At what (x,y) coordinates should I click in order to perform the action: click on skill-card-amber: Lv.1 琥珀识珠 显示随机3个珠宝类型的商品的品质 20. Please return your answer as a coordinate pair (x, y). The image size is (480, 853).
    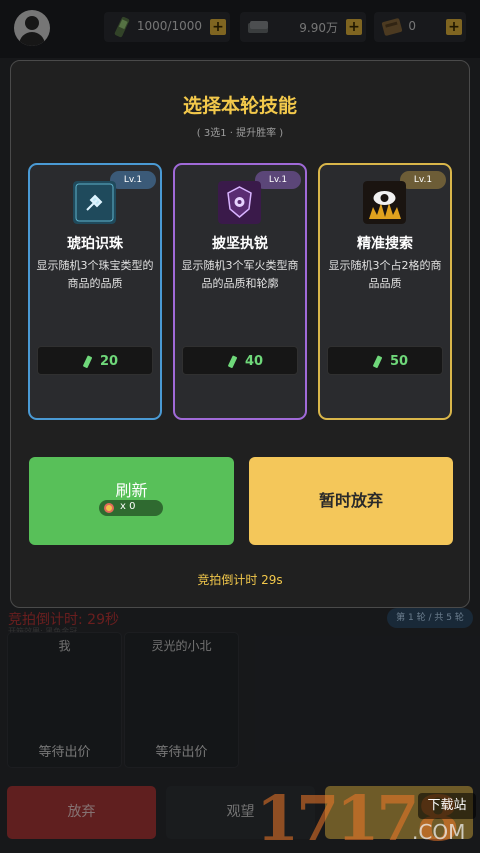
    Looking at the image, I should click on (95, 291).